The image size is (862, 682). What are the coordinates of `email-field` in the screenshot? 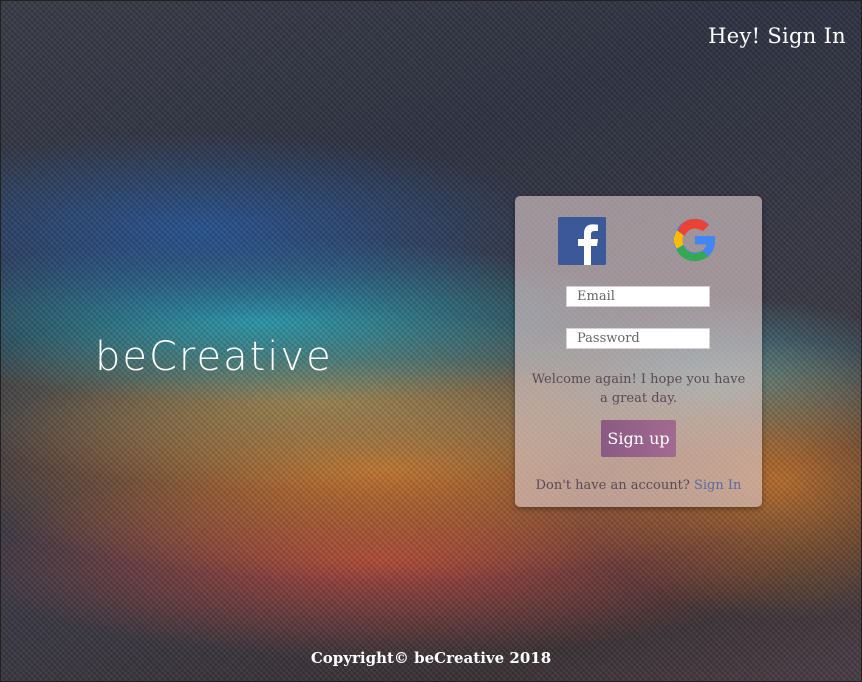 It's located at (638, 296).